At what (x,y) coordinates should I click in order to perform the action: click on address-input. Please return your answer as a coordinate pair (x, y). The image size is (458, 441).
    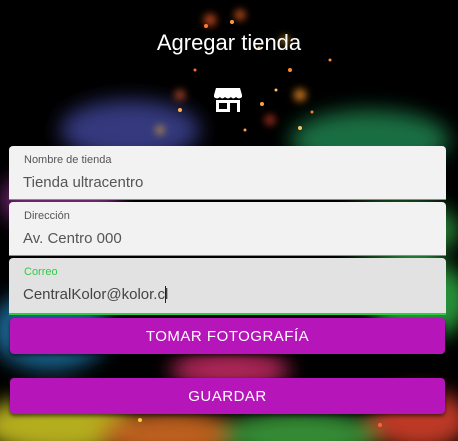
    Looking at the image, I should click on (223, 238).